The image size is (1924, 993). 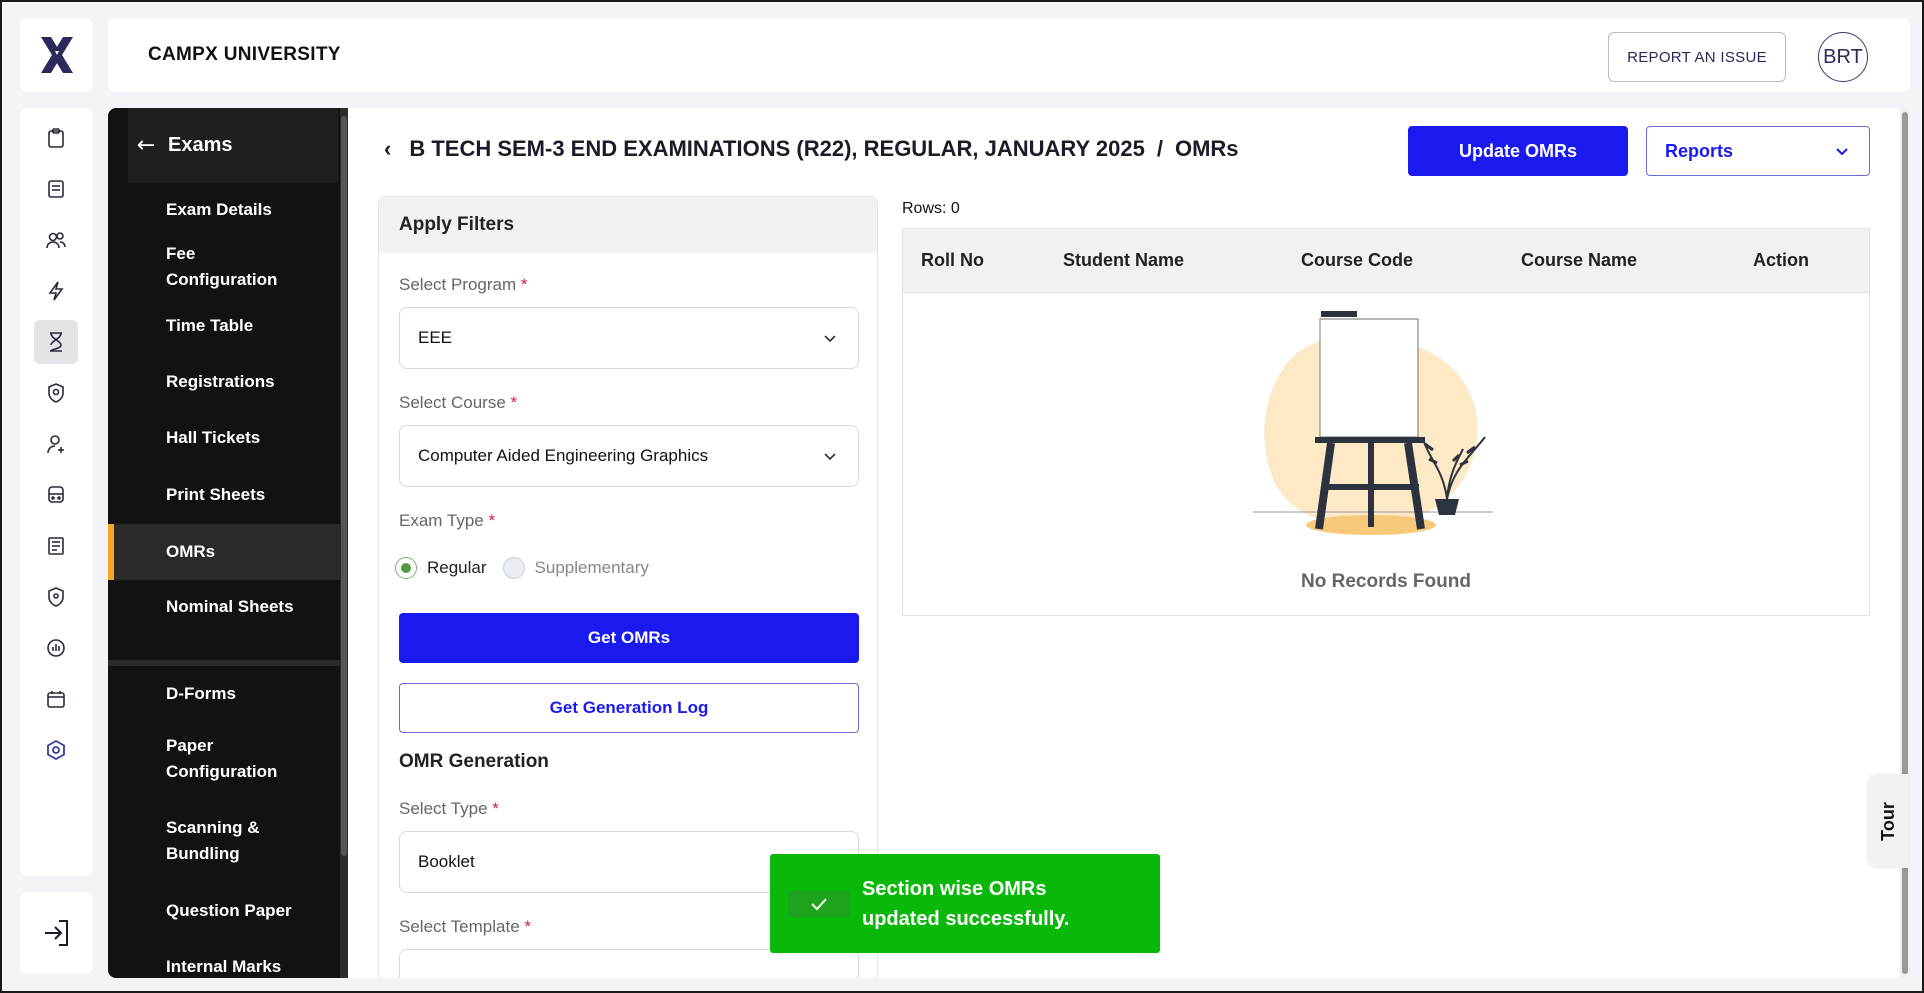 What do you see at coordinates (56, 342) in the screenshot?
I see `hourglass-icon` at bounding box center [56, 342].